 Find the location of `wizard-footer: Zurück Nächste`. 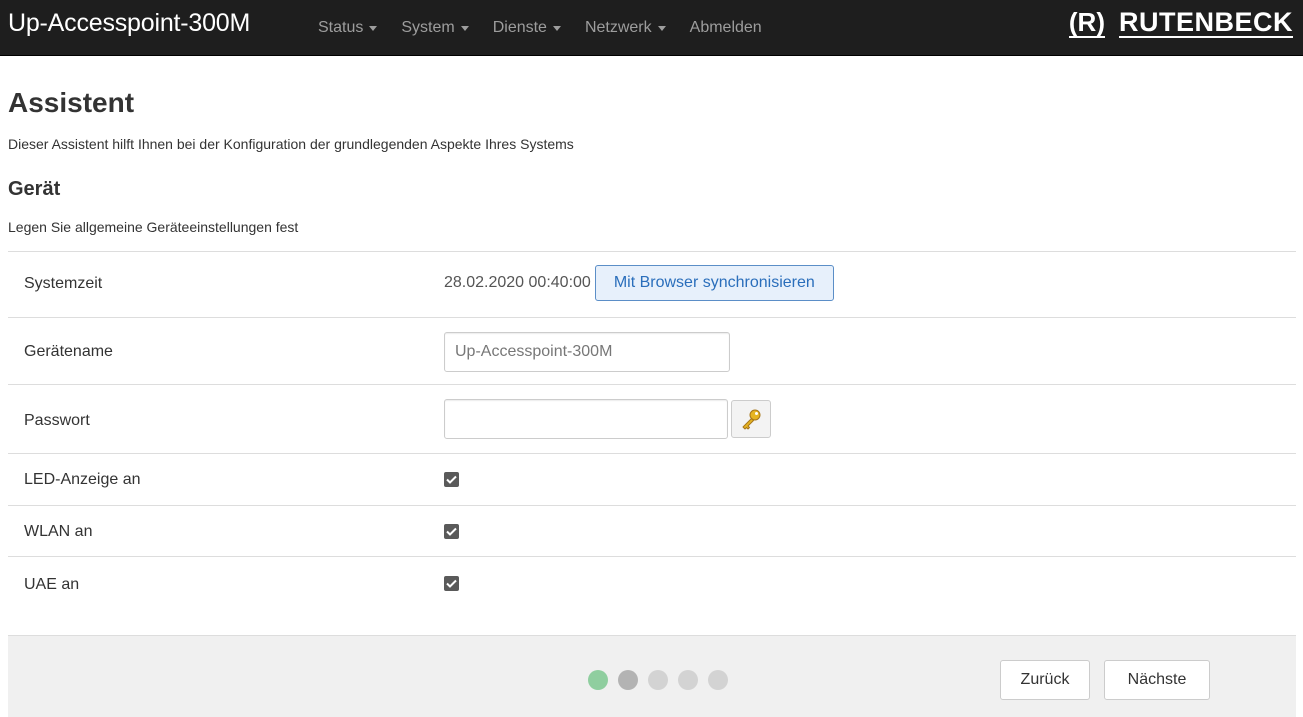

wizard-footer: Zurück Nächste is located at coordinates (652, 676).